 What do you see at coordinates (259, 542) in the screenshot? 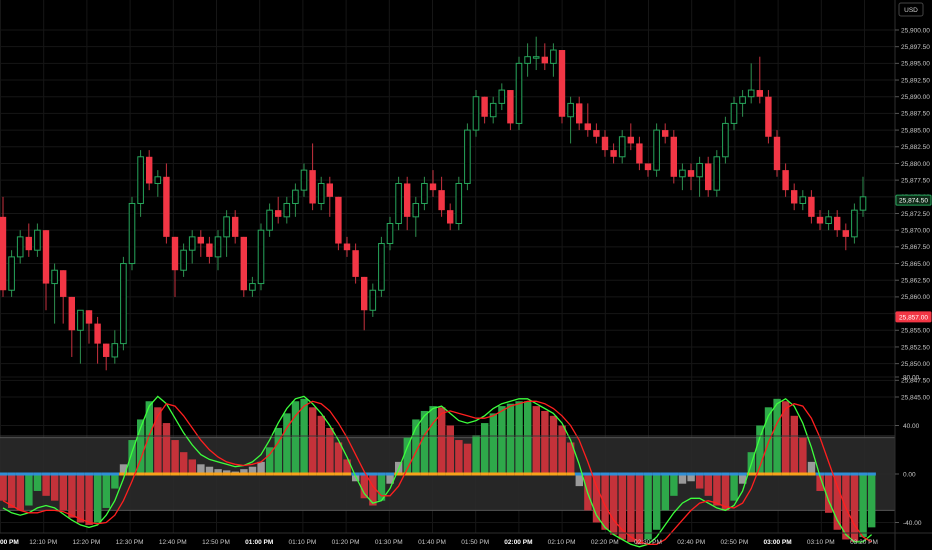
I see `time-tick-label: 01:00 PM` at bounding box center [259, 542].